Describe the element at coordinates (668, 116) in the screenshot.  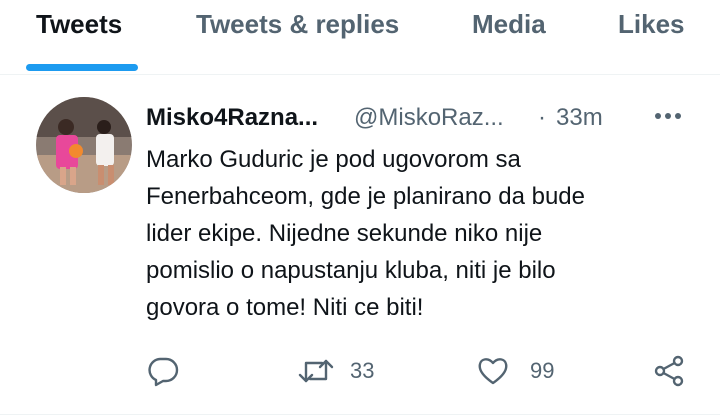
I see `more-options-icon` at that location.